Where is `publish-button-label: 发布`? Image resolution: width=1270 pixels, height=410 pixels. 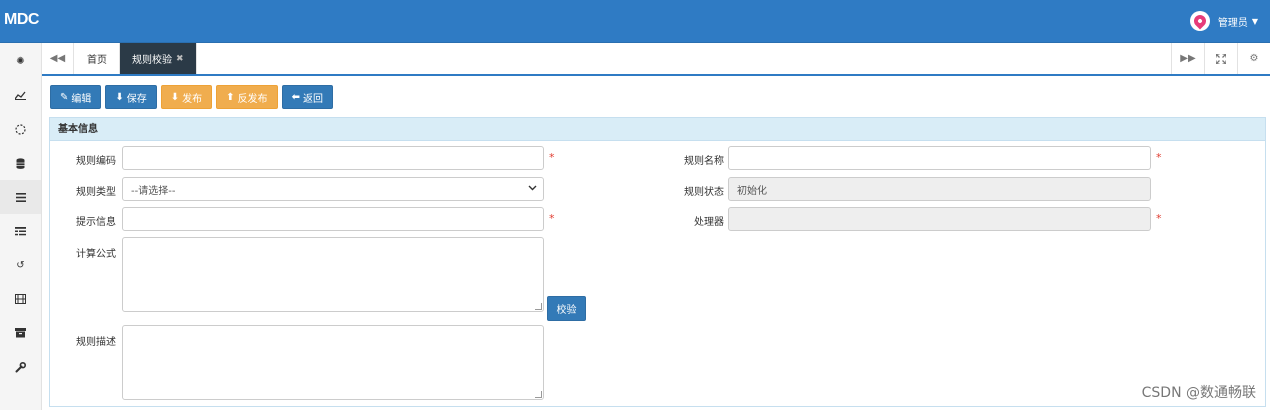 publish-button-label: 发布 is located at coordinates (192, 99).